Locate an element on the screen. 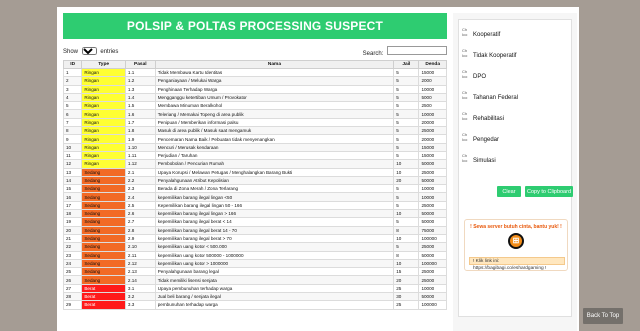 The height and width of the screenshot is (331, 640). nama-cell: kepemilikan uang kotor 500000 - 1000000 is located at coordinates (274, 255).